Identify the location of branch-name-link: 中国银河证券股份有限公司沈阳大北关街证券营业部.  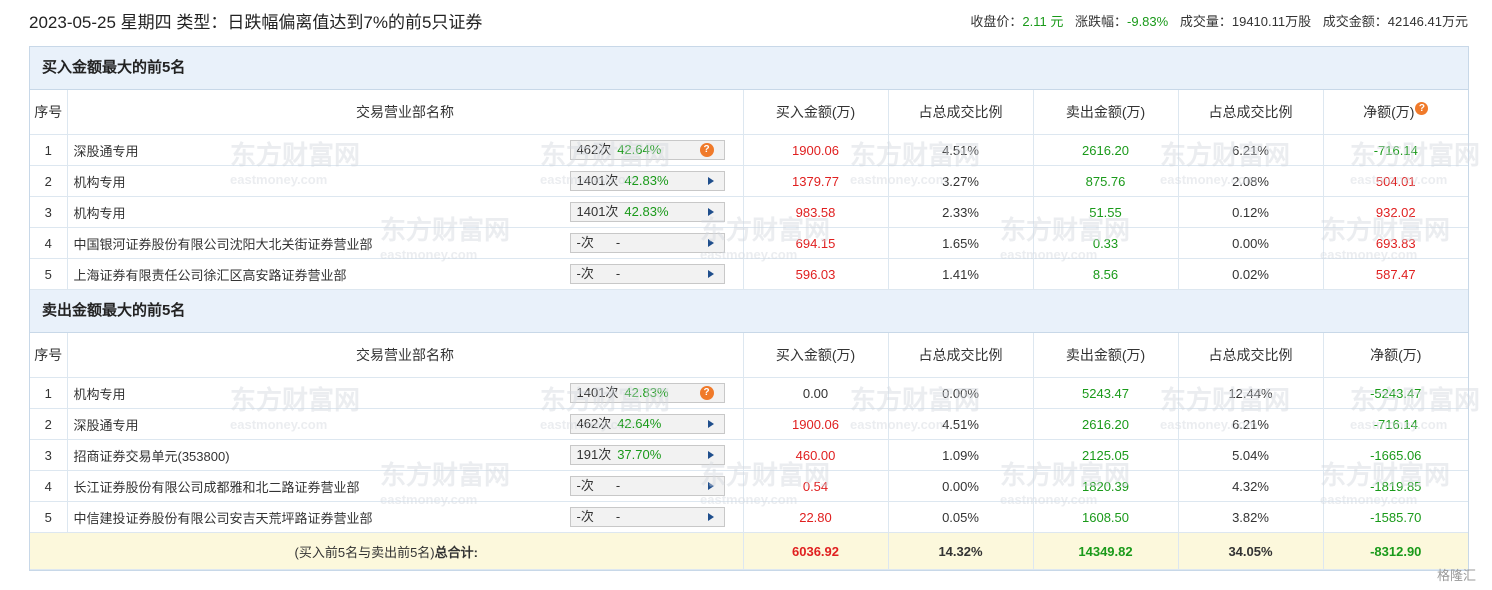
(223, 243).